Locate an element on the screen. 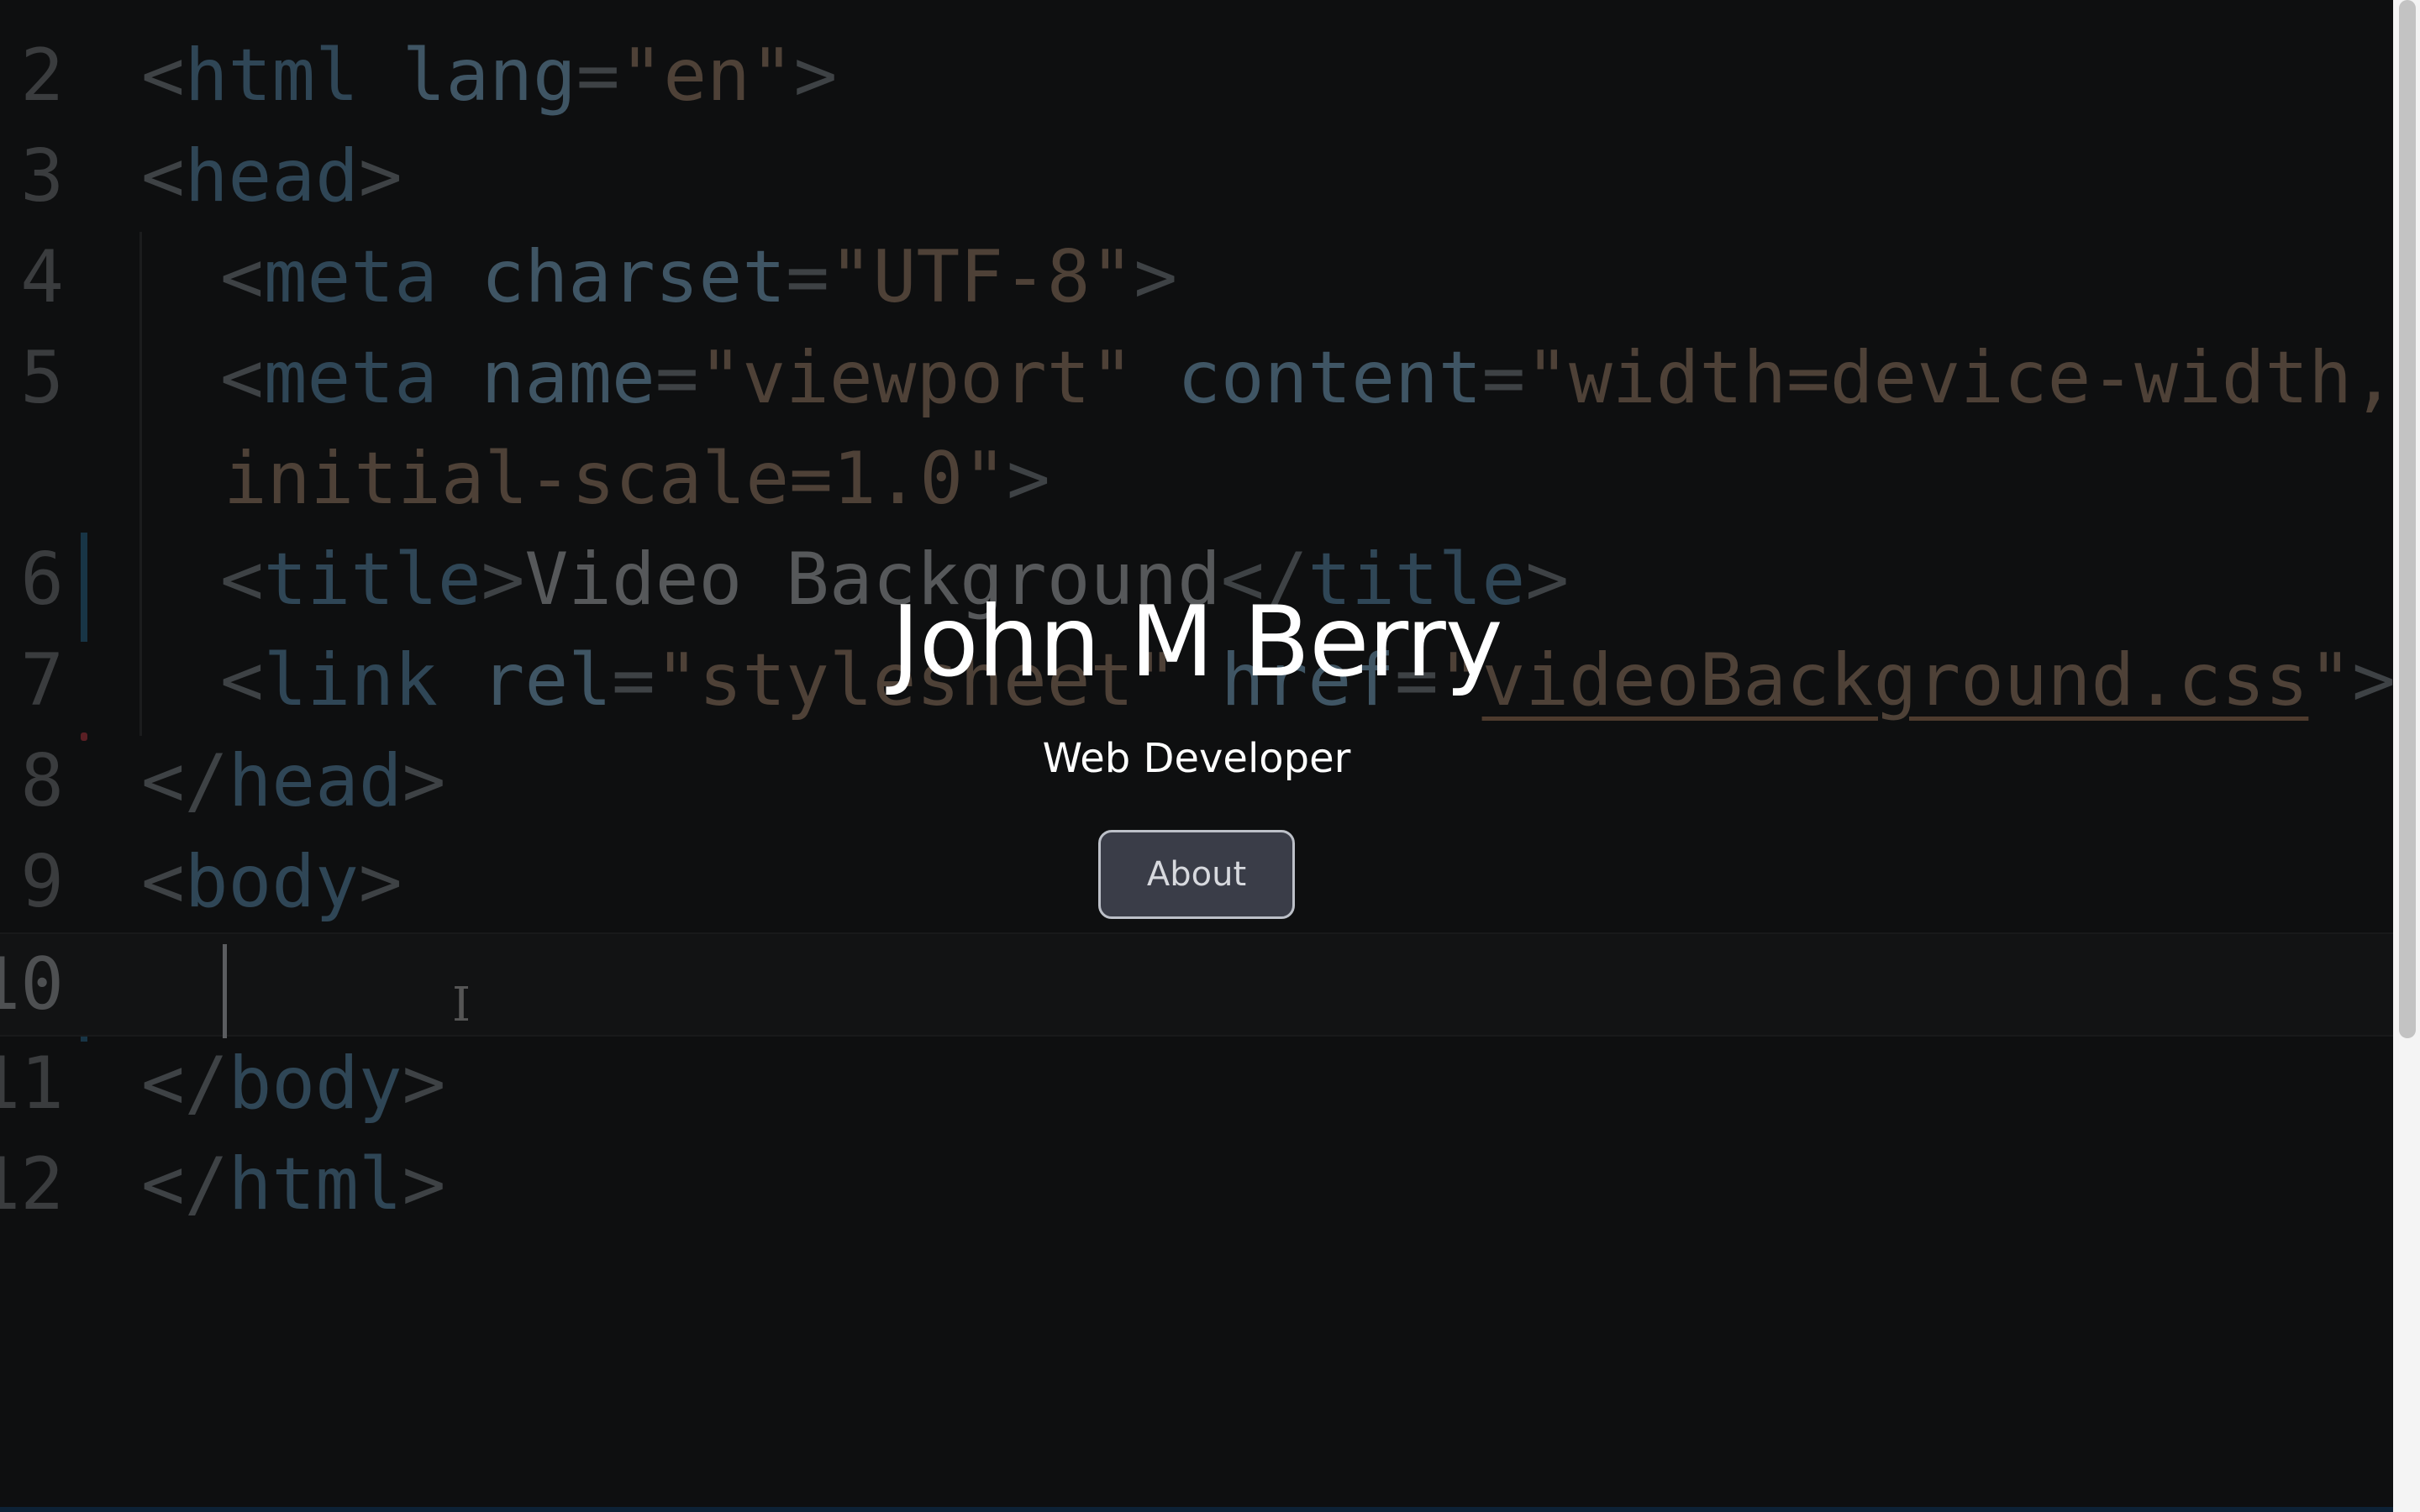 This screenshot has width=2420, height=1512. hero-role: Web Developer is located at coordinates (1196, 758).